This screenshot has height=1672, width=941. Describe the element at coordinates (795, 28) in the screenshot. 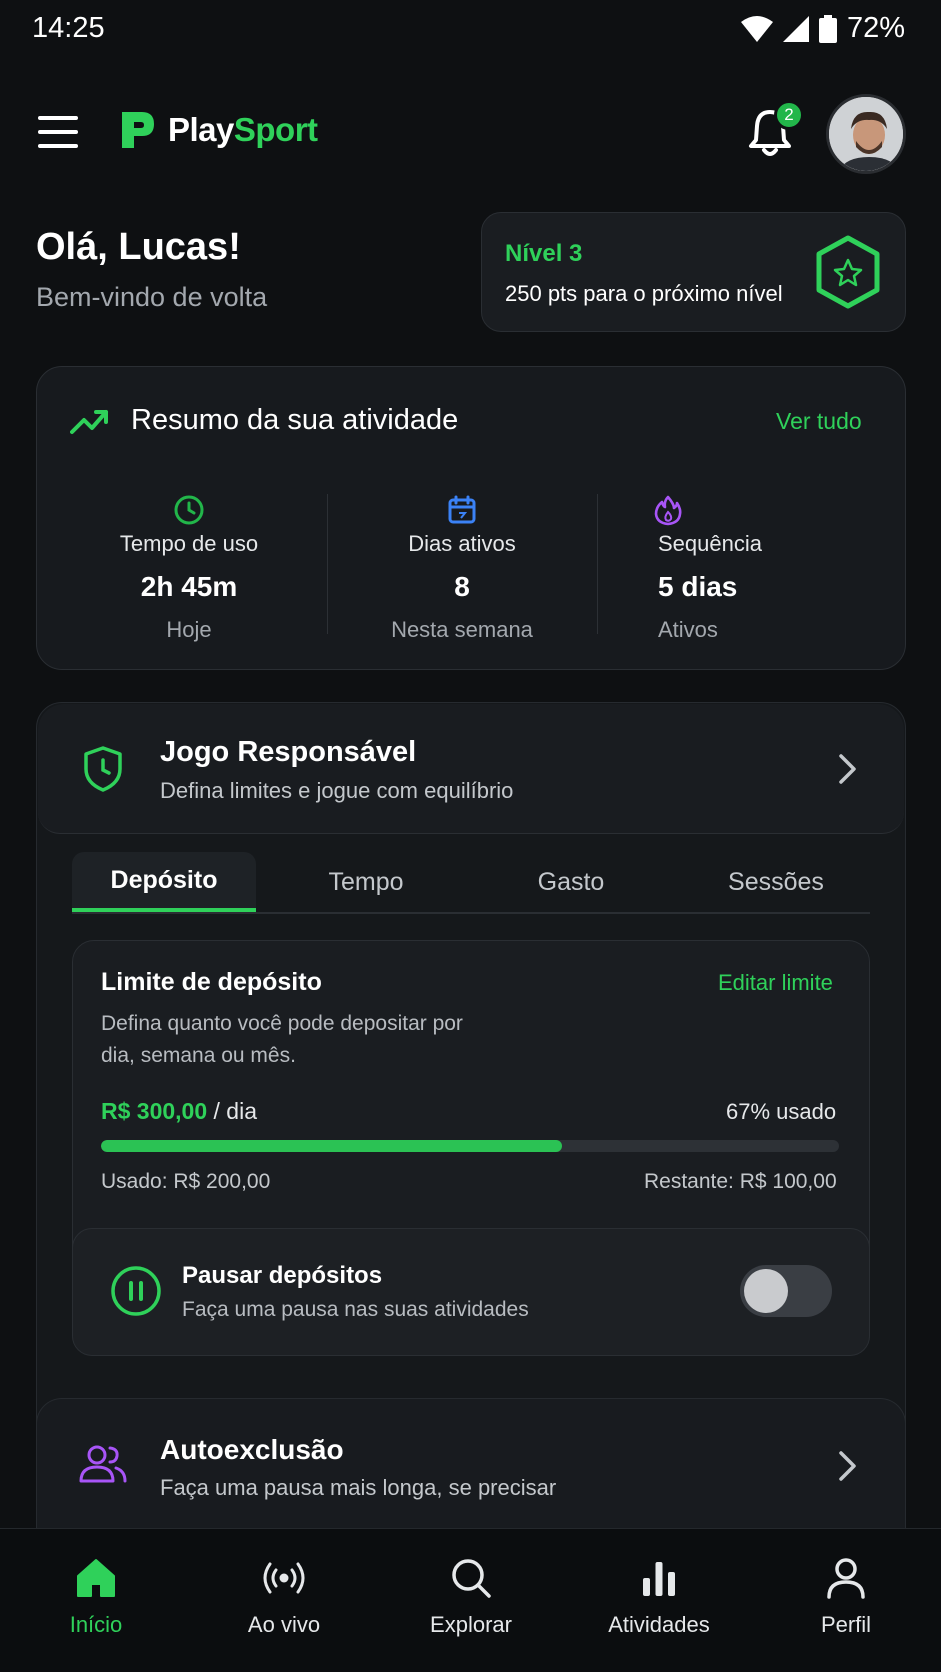

I see `signal-icon` at that location.